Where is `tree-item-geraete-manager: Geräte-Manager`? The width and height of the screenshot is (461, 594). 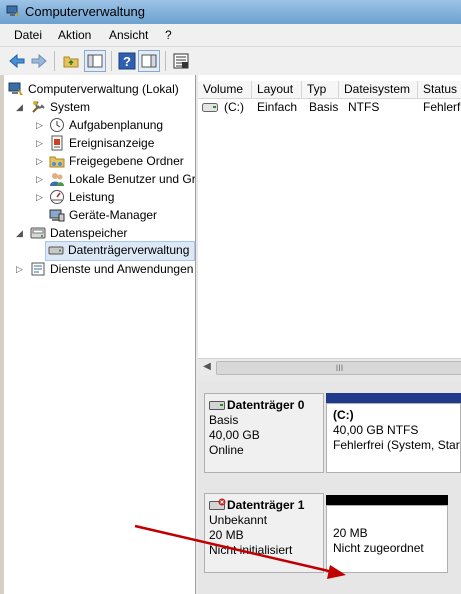
tree-item-geraete-manager: Geräte-Manager is located at coordinates (99, 215).